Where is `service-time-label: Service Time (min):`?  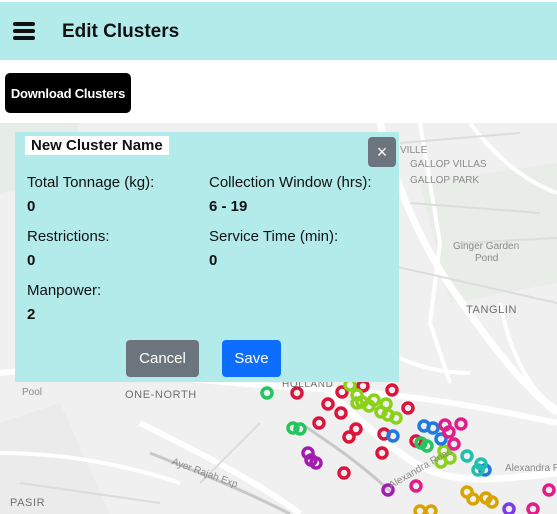
service-time-label: Service Time (min): is located at coordinates (274, 236).